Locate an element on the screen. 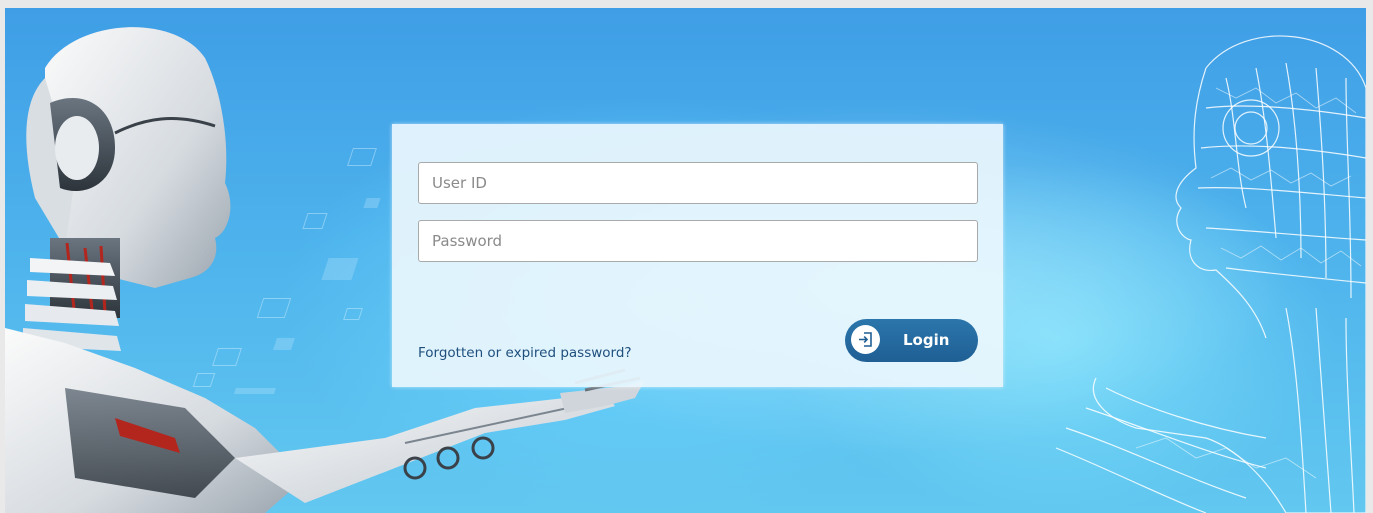  user-id-input is located at coordinates (698, 183).